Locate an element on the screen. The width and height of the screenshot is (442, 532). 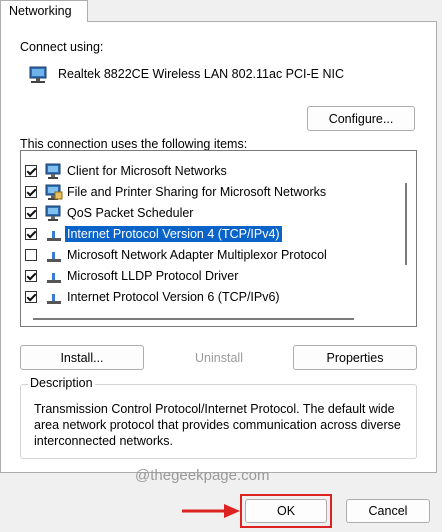
cancel-button: Cancel is located at coordinates (388, 511).